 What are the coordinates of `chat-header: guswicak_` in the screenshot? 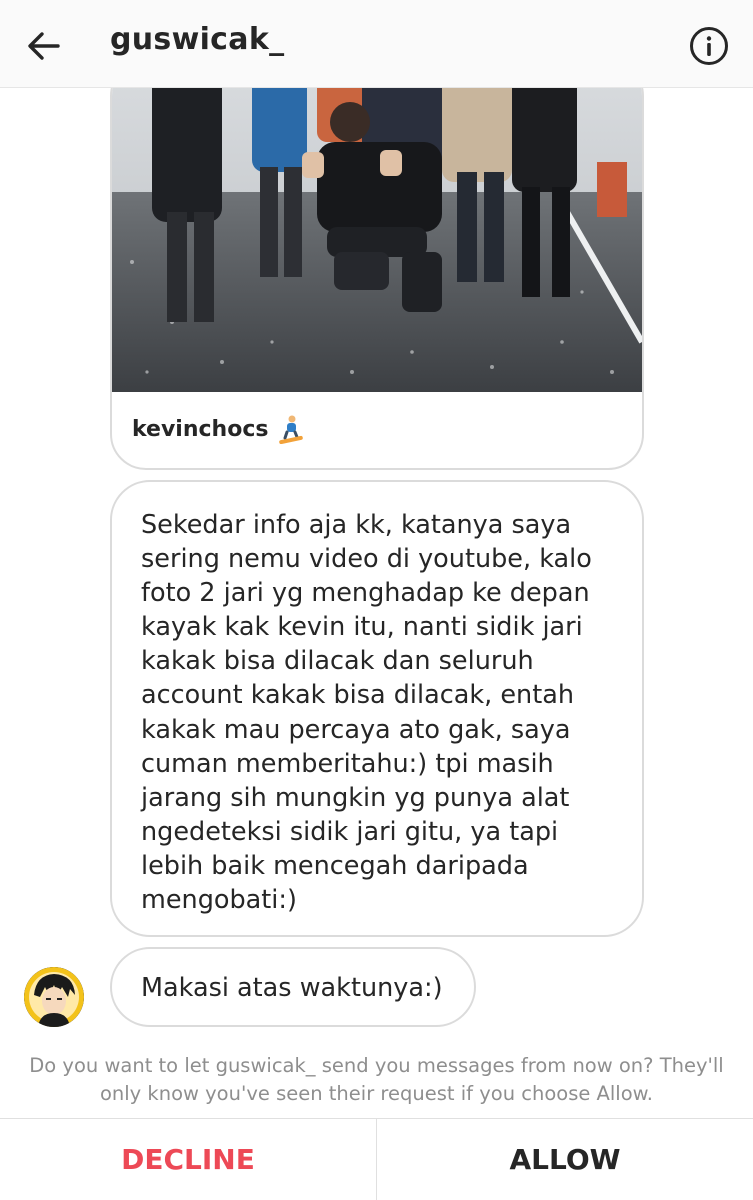 It's located at (376, 44).